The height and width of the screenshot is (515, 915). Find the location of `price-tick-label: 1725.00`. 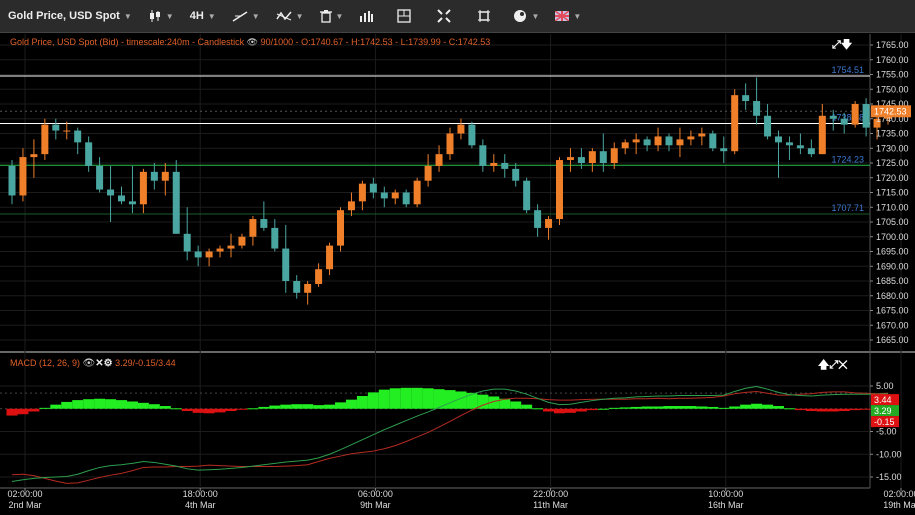

price-tick-label: 1725.00 is located at coordinates (892, 163).